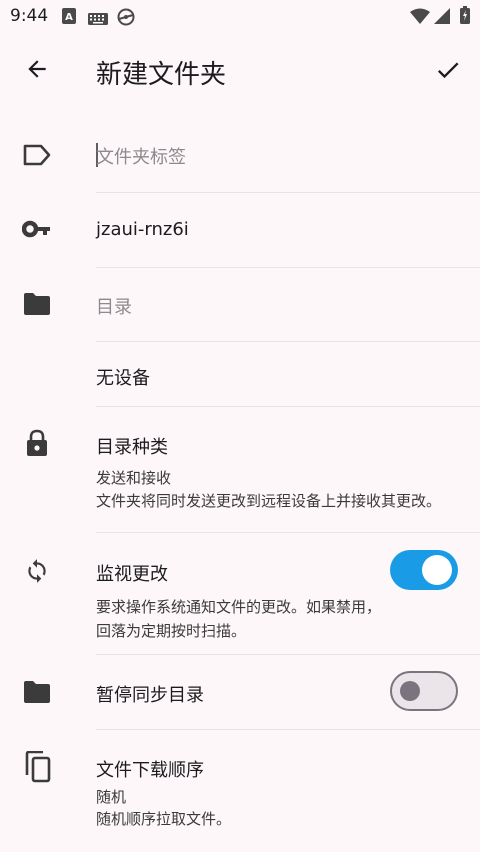 The width and height of the screenshot is (480, 852). Describe the element at coordinates (38, 768) in the screenshot. I see `copy-icon` at that location.